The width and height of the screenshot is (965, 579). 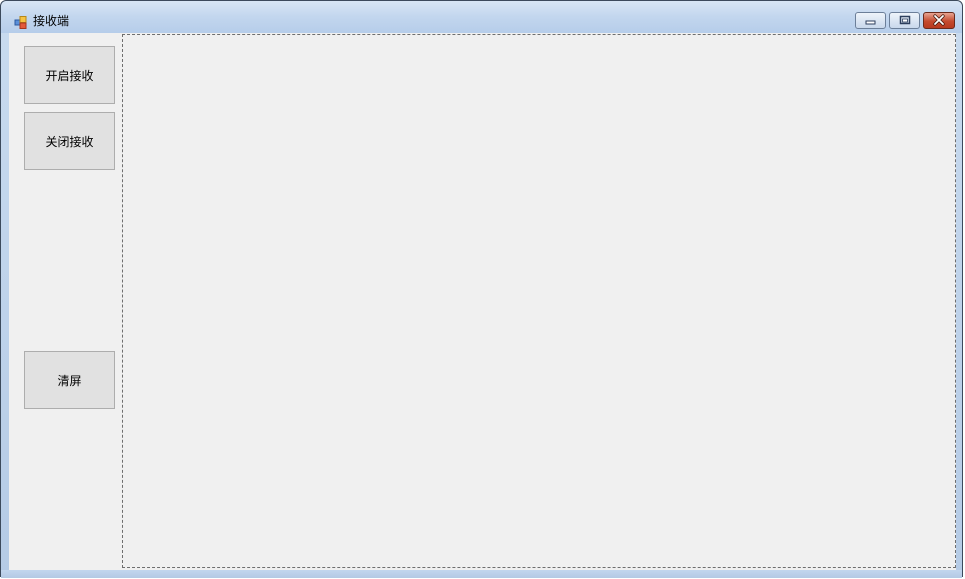 I want to click on window-title: 接收端, so click(x=51, y=21).